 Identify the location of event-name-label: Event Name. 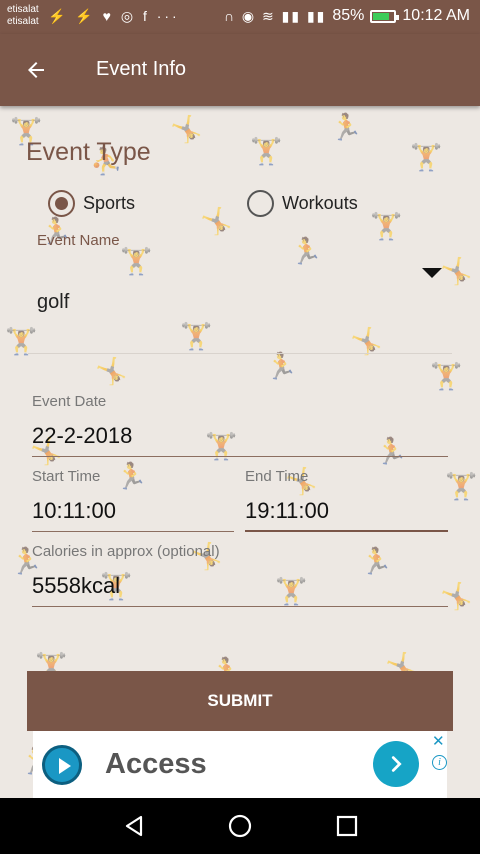
(78, 240).